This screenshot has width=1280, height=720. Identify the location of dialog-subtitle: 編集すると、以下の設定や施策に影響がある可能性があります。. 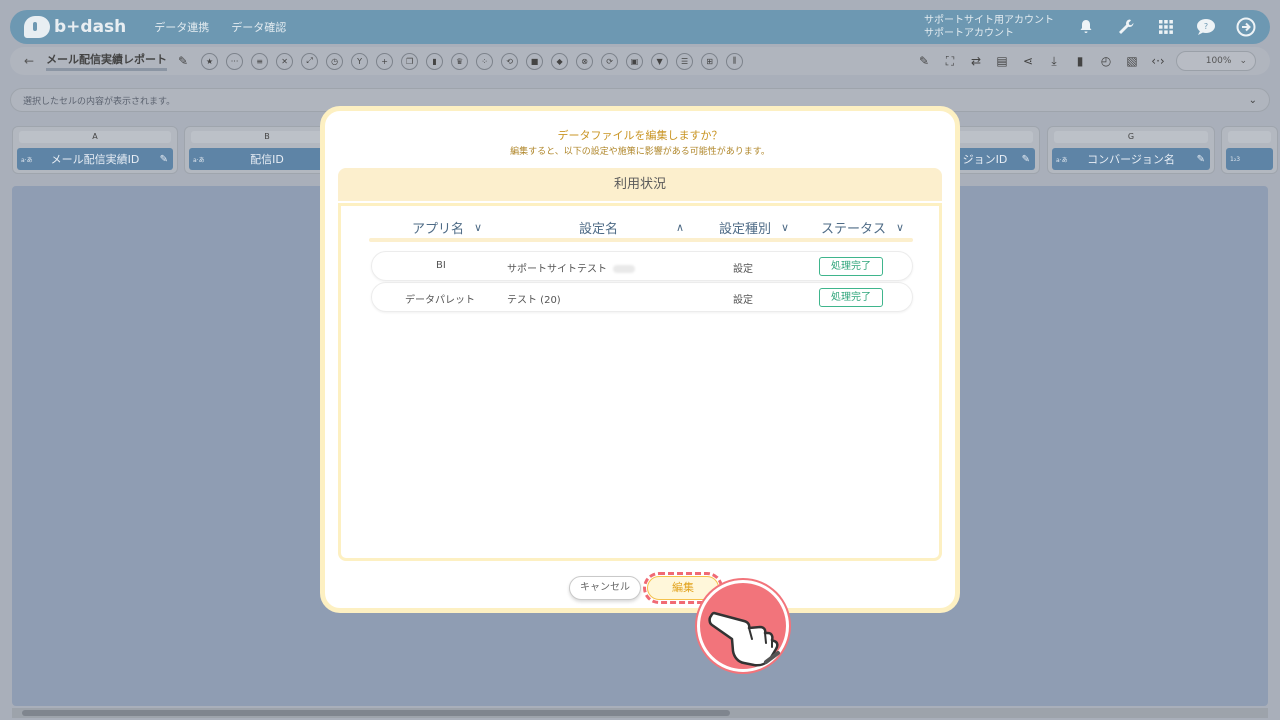
(640, 152).